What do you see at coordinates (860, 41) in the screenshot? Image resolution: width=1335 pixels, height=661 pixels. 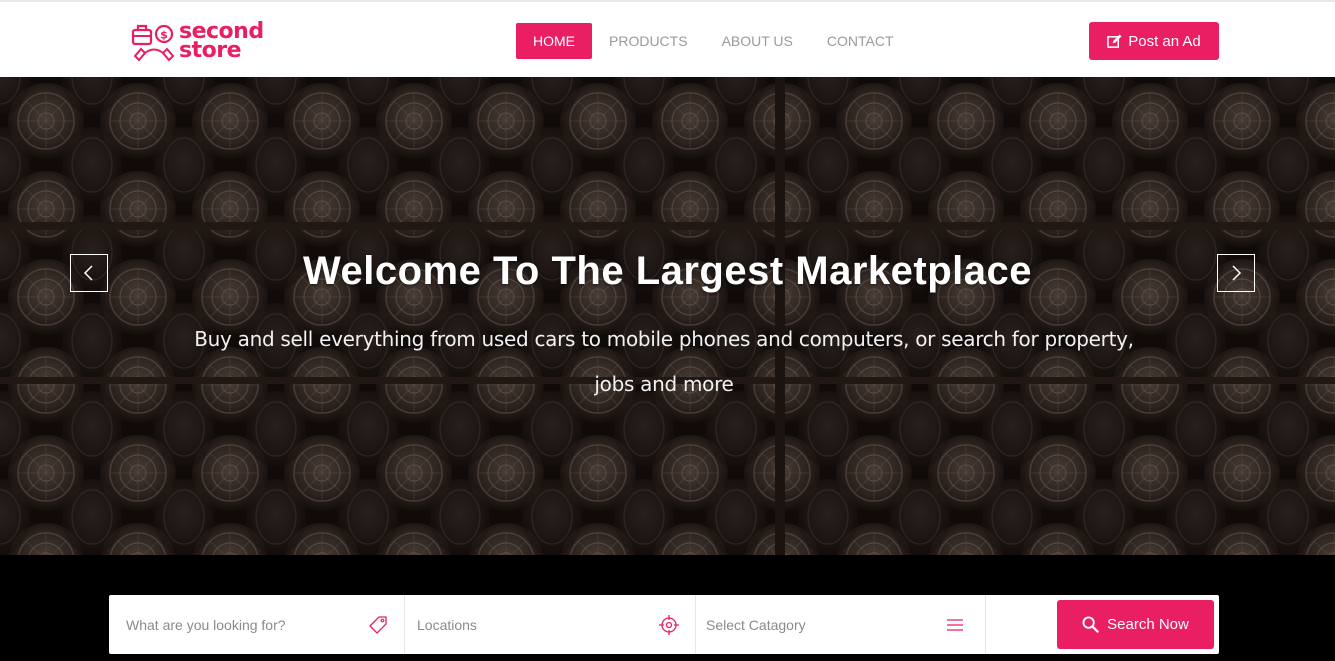 I see `nav-contact: CONTACT` at bounding box center [860, 41].